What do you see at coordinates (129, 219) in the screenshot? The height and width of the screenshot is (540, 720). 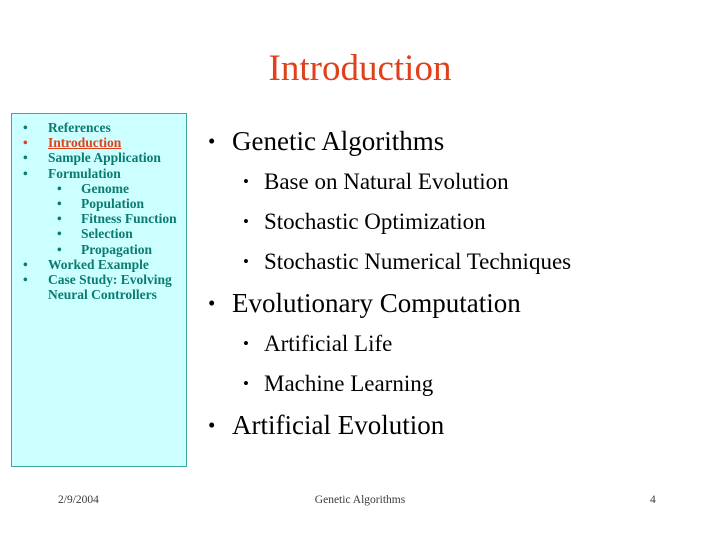 I see `sidebar-item-label: Fitness Function` at bounding box center [129, 219].